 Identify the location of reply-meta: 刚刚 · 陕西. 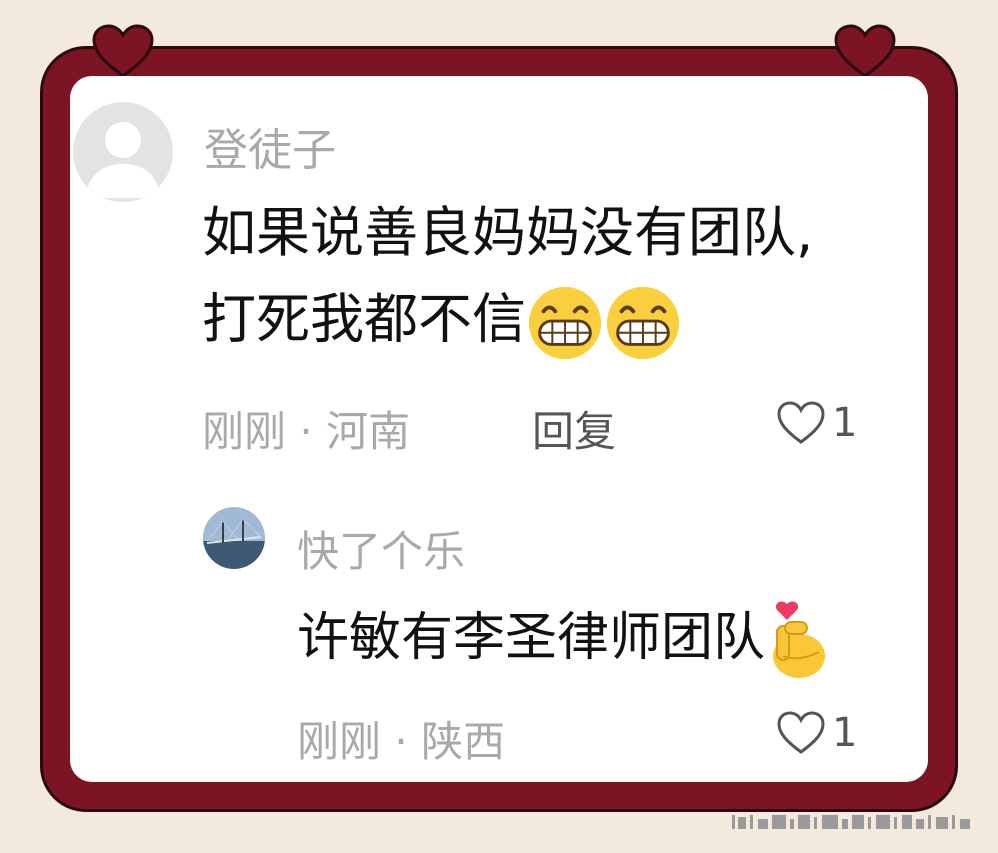
(401, 738).